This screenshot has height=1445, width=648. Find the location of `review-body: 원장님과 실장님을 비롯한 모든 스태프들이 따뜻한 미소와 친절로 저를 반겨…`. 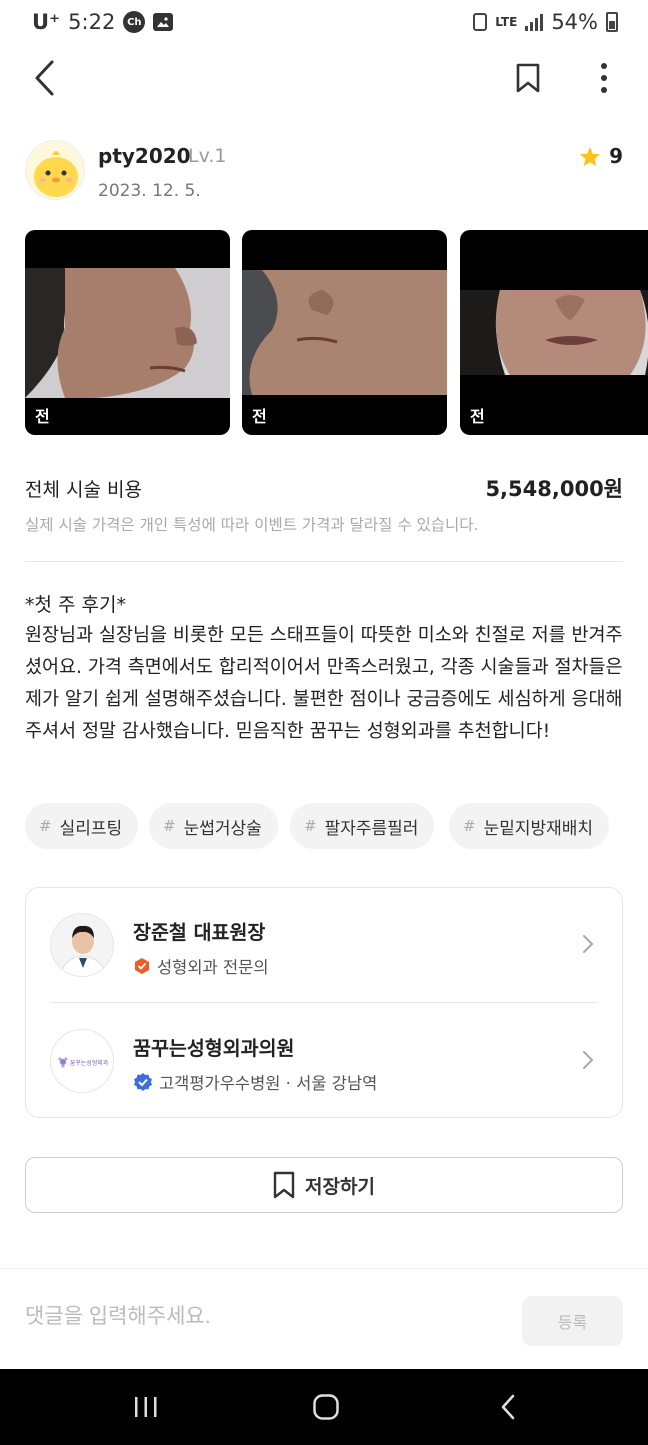

review-body: 원장님과 실장님을 비롯한 모든 스태프들이 따뜻한 미소와 친절로 저를 반겨… is located at coordinates (324, 683).